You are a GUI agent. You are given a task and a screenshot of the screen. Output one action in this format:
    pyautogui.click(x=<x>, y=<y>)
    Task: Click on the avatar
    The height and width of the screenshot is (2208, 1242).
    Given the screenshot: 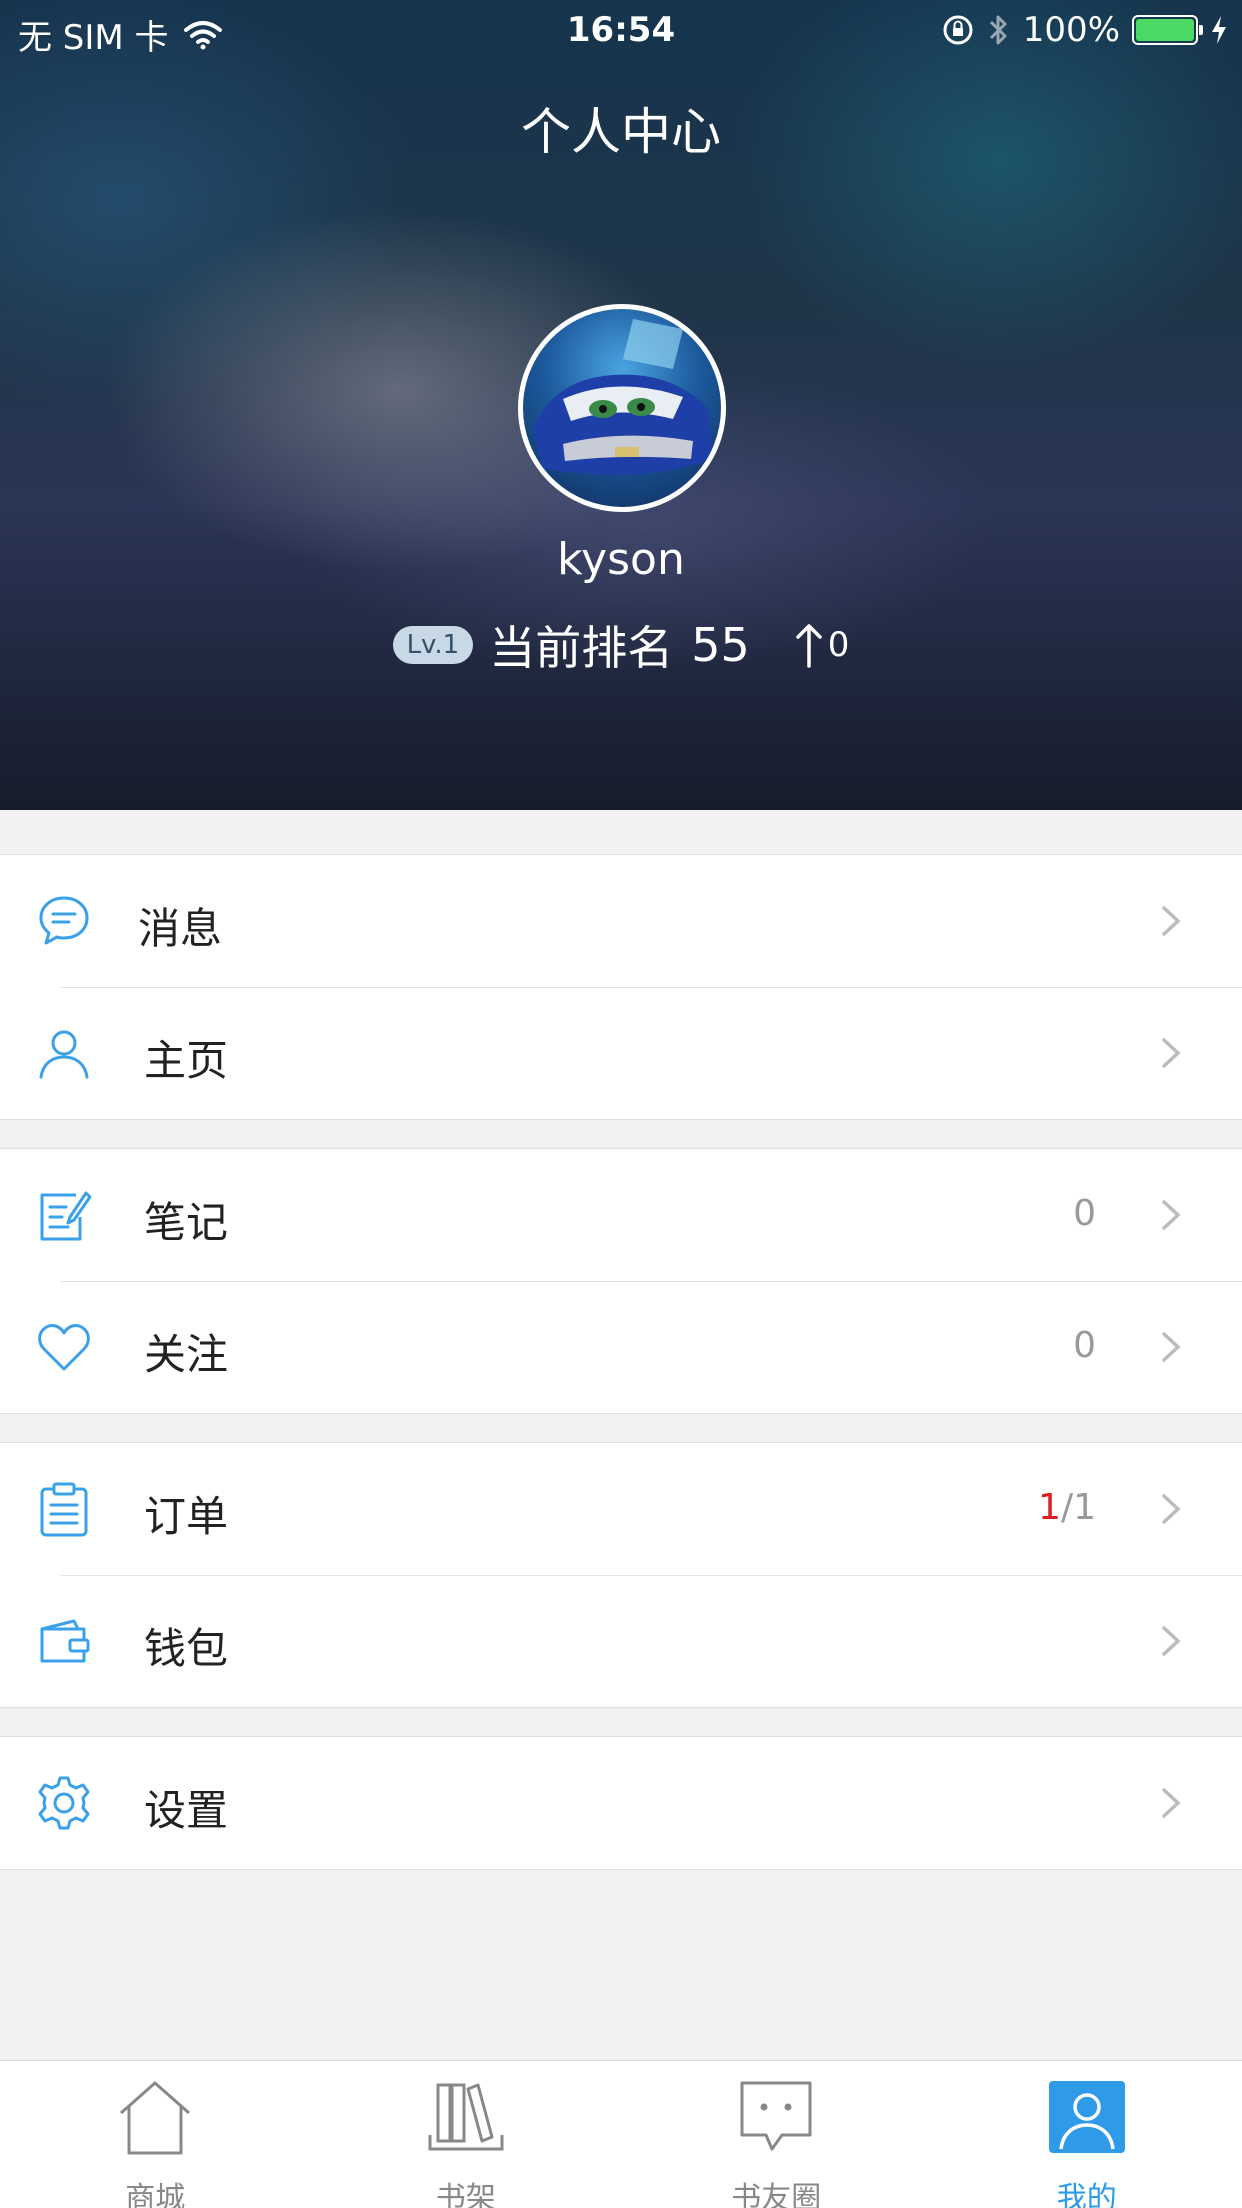 What is the action you would take?
    pyautogui.click(x=622, y=408)
    